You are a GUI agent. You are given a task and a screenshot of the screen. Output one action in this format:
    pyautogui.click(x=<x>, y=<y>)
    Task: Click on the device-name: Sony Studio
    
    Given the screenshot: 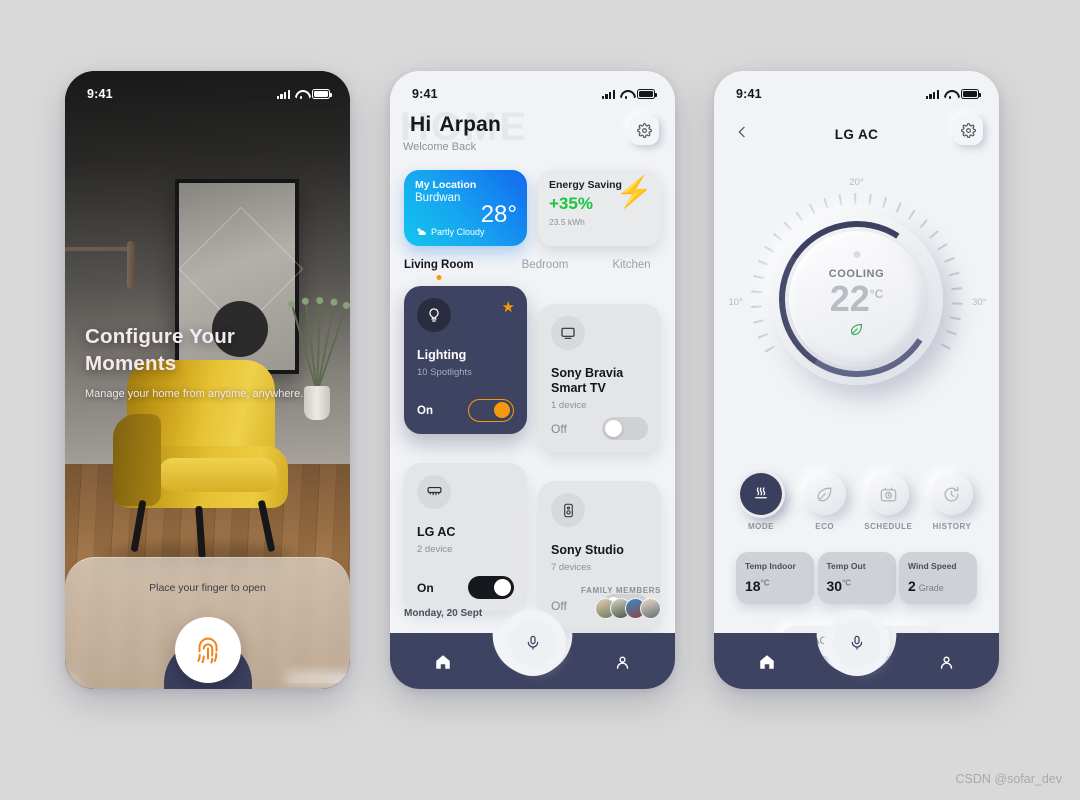 What is the action you would take?
    pyautogui.click(x=587, y=550)
    